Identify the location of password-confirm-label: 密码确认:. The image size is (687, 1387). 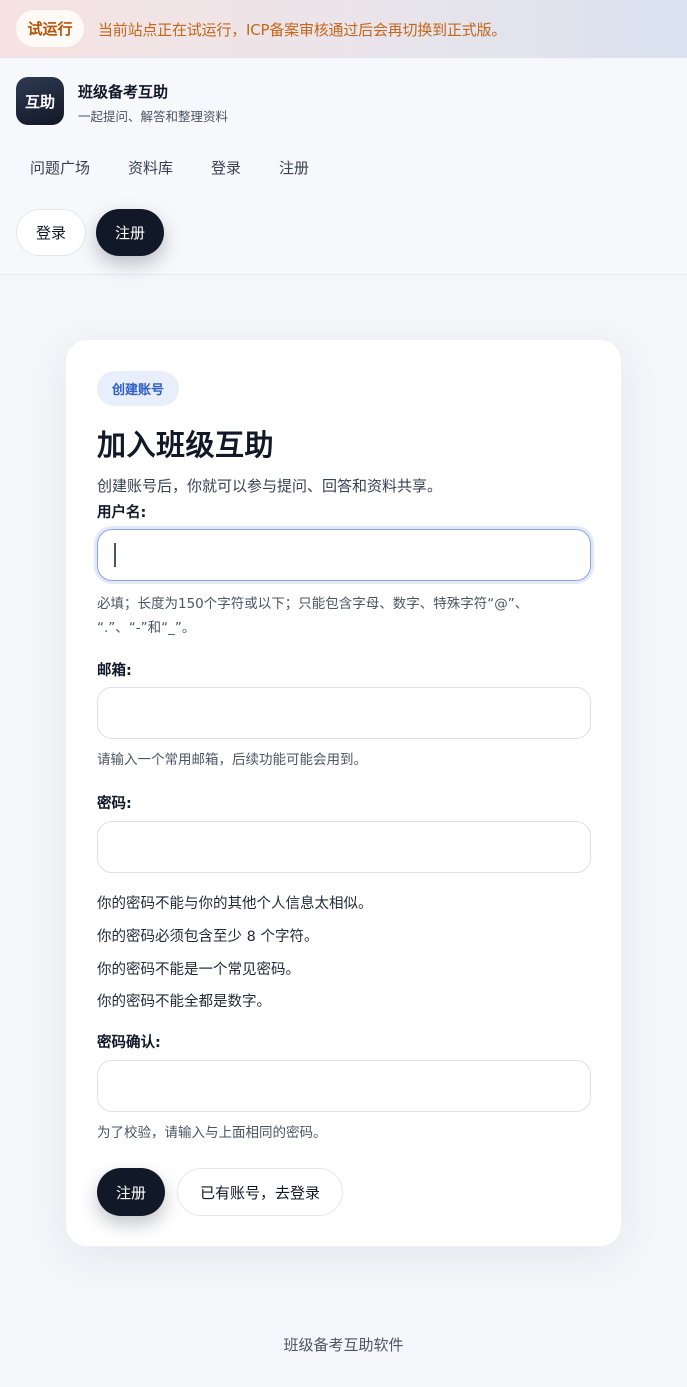
(129, 1043).